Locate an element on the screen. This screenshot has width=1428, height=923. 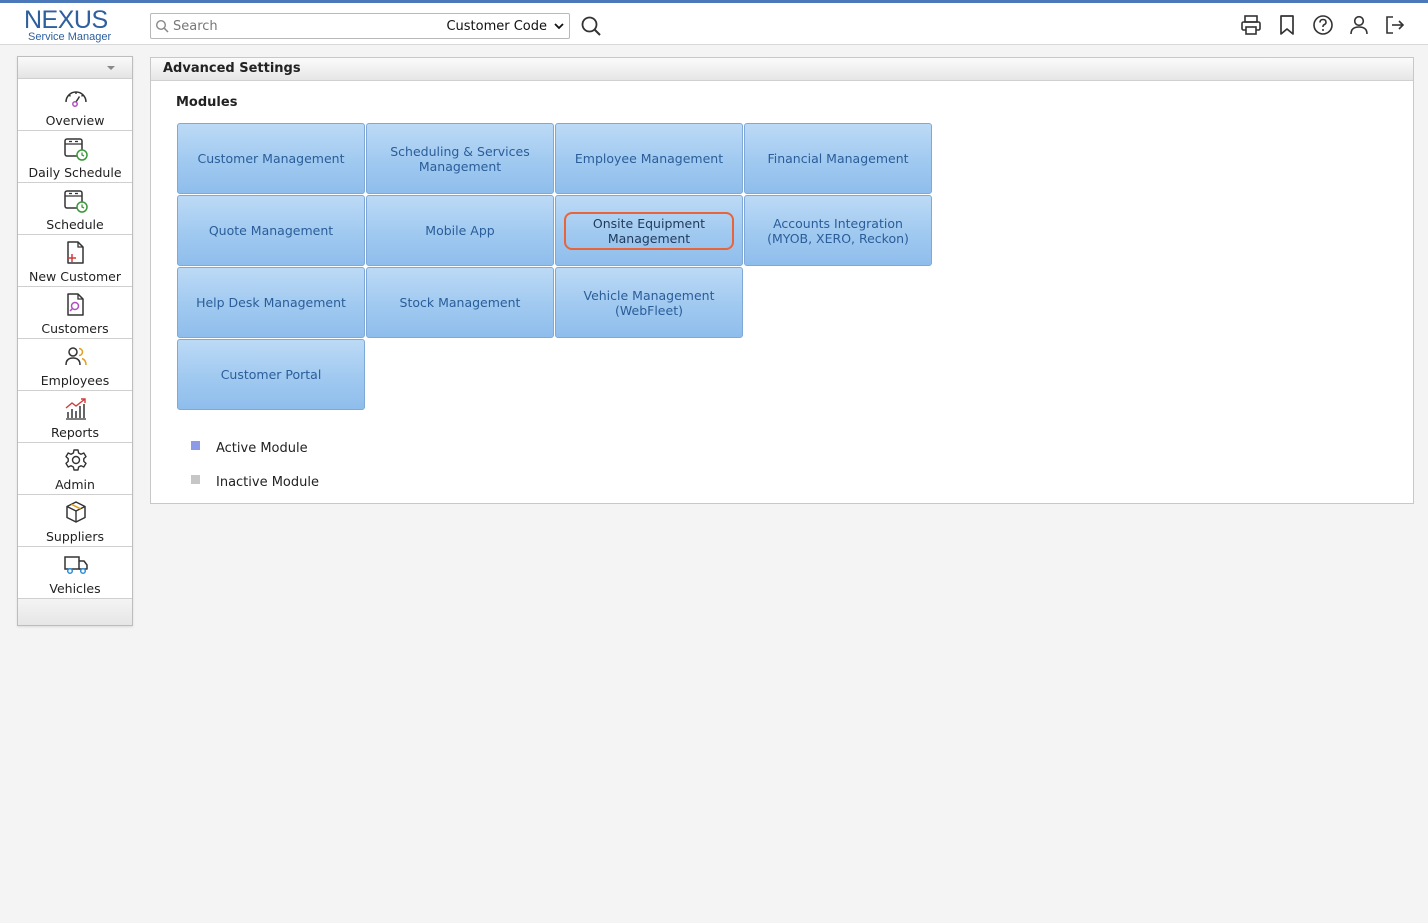
module-quote-management: Quote Management is located at coordinates (271, 230).